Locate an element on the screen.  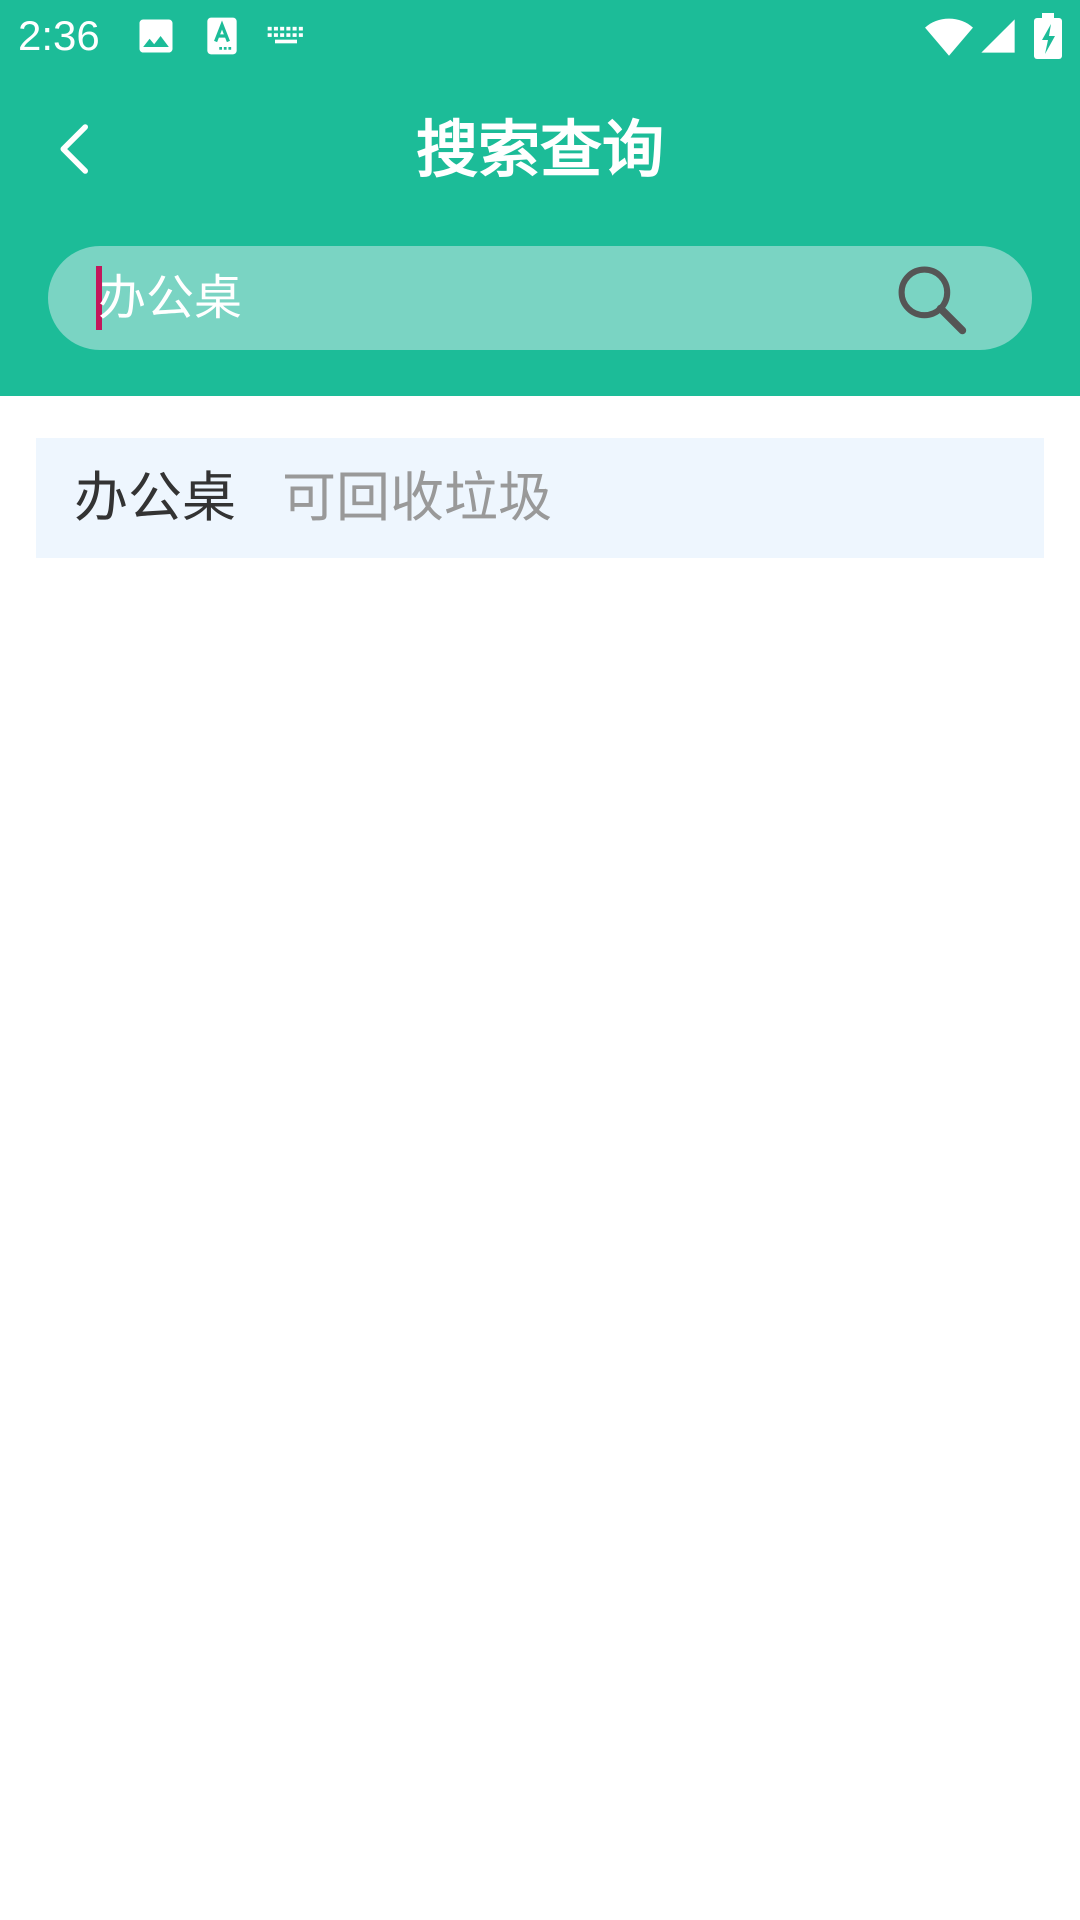
result-item-name: 办公桌 is located at coordinates (155, 497).